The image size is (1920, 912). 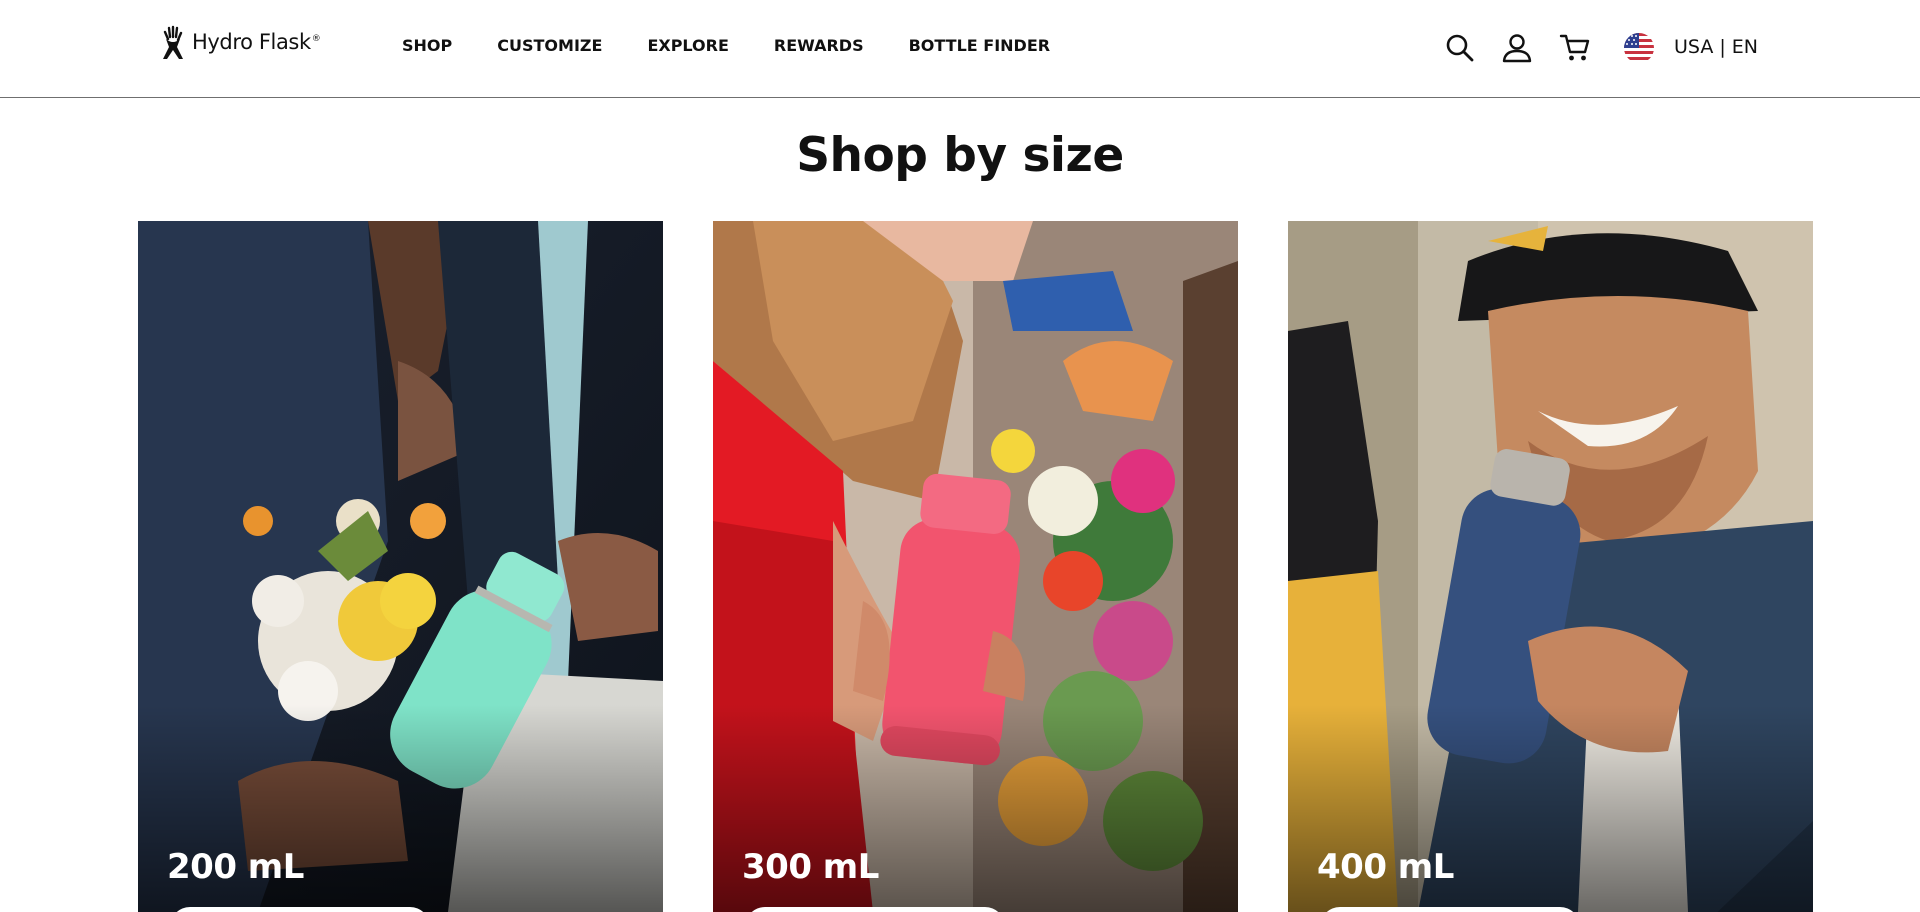 What do you see at coordinates (1385, 867) in the screenshot?
I see `size-label: 400 mL` at bounding box center [1385, 867].